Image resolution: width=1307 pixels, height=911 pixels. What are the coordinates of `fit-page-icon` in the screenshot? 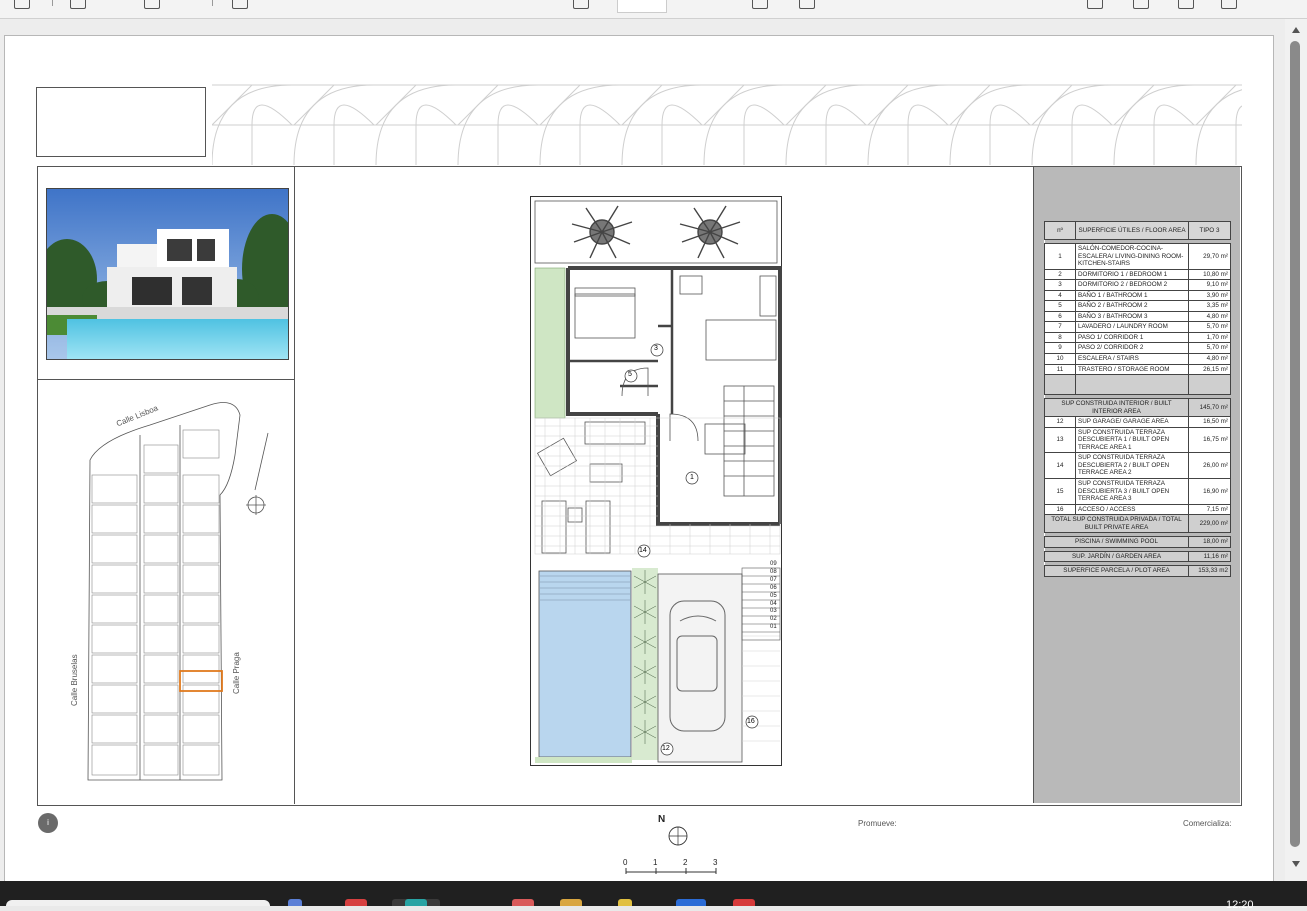 It's located at (807, 4).